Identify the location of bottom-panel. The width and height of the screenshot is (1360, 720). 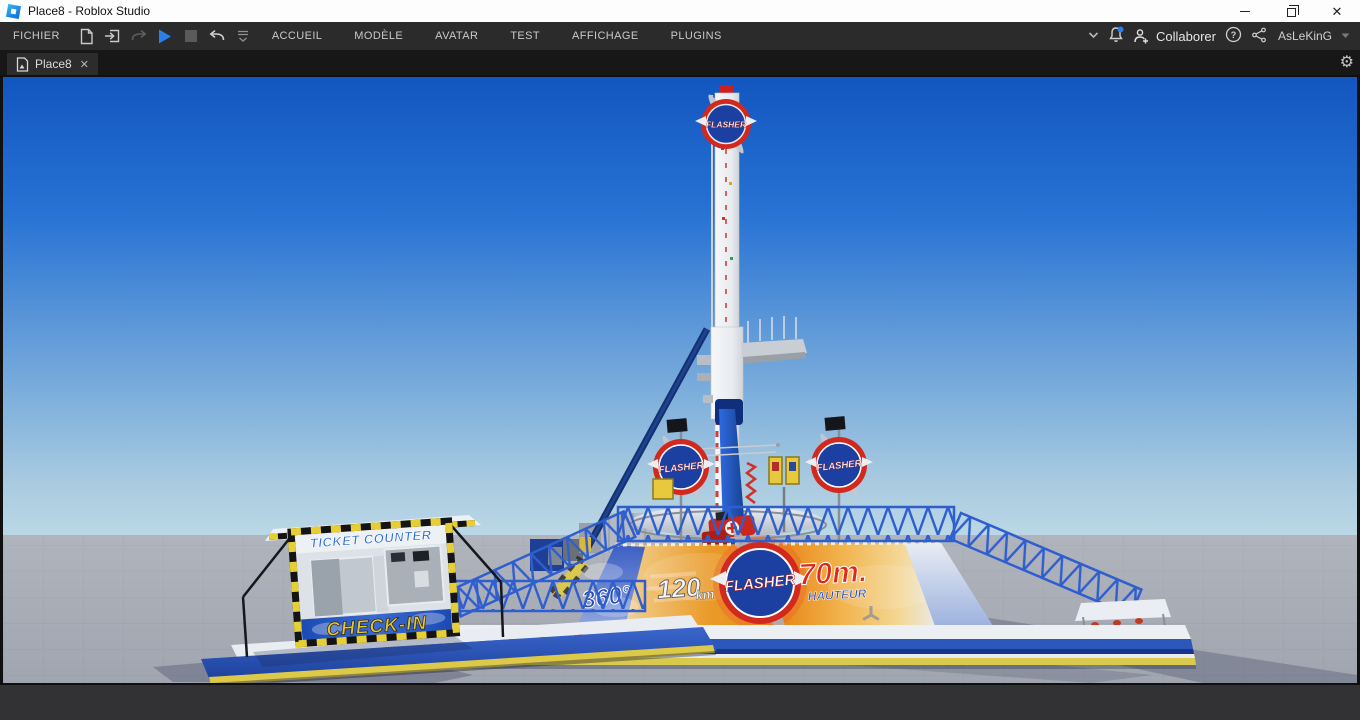
(680, 702).